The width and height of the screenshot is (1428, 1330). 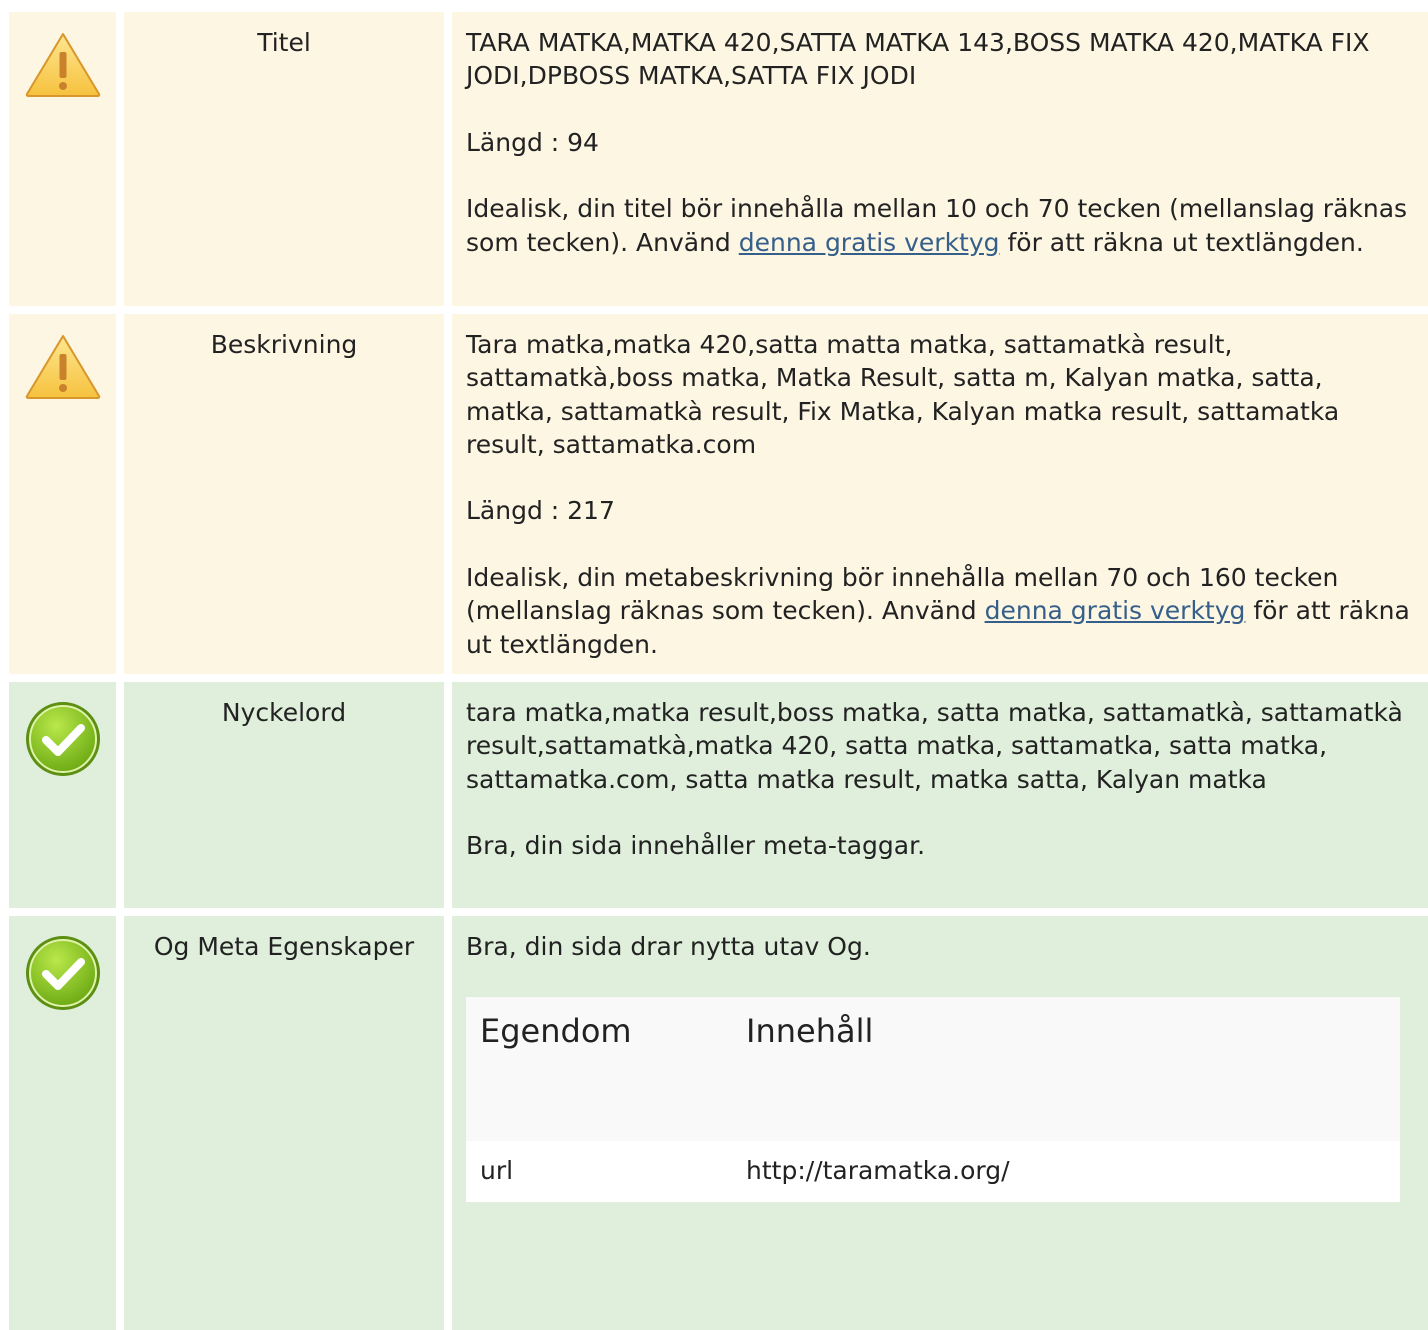 I want to click on status-message: Bra, din sida drar nytta utav Og., so click(x=668, y=946).